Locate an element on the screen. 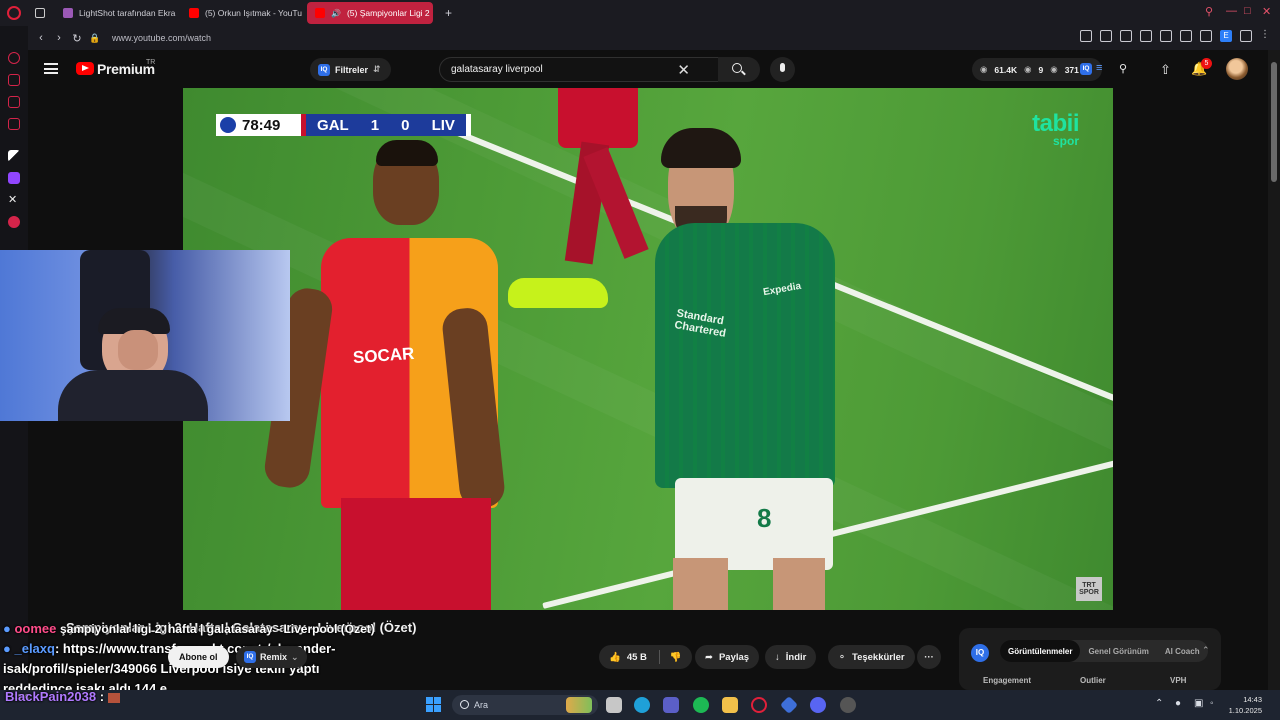 Image resolution: width=1280 pixels, height=720 pixels. views-count: 61.4K is located at coordinates (1006, 69).